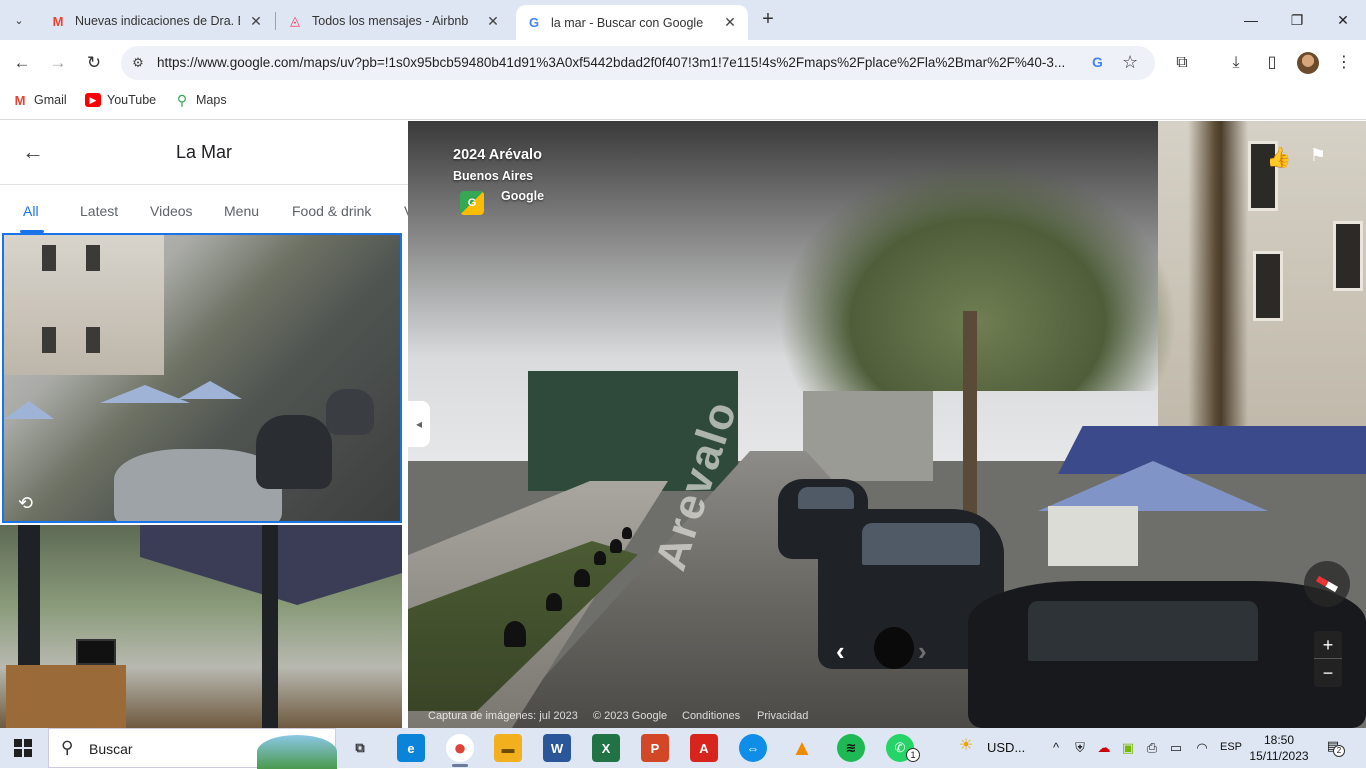 The width and height of the screenshot is (1366, 769). Describe the element at coordinates (204, 209) in the screenshot. I see `photo-category-tabs: All Latest Videos Menu Food & drink V` at that location.